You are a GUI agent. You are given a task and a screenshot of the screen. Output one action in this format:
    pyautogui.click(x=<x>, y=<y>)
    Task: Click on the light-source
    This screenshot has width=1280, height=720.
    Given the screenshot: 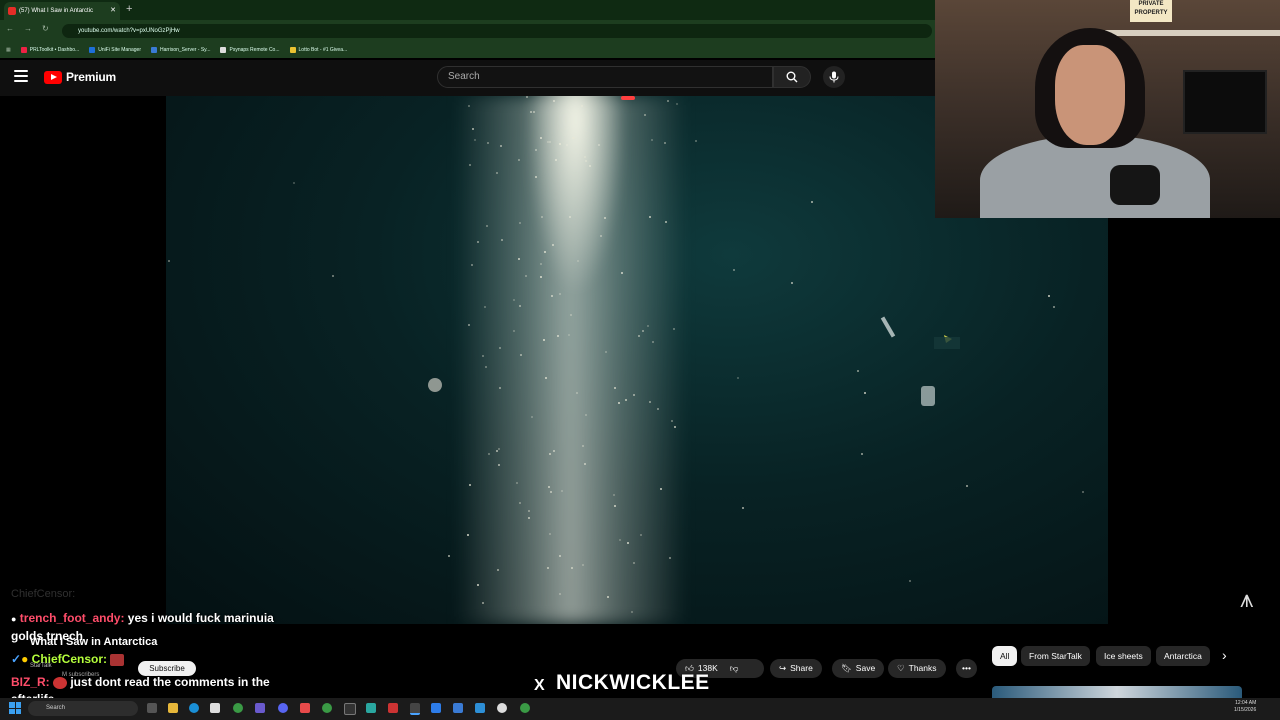 What is the action you would take?
    pyautogui.click(x=576, y=196)
    